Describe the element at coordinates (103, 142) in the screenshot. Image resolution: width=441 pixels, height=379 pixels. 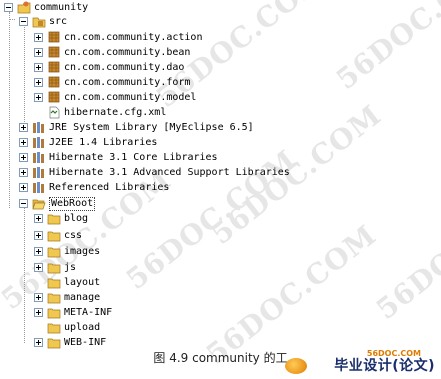
I see `tree-label: J2EE 1.4 Libraries` at that location.